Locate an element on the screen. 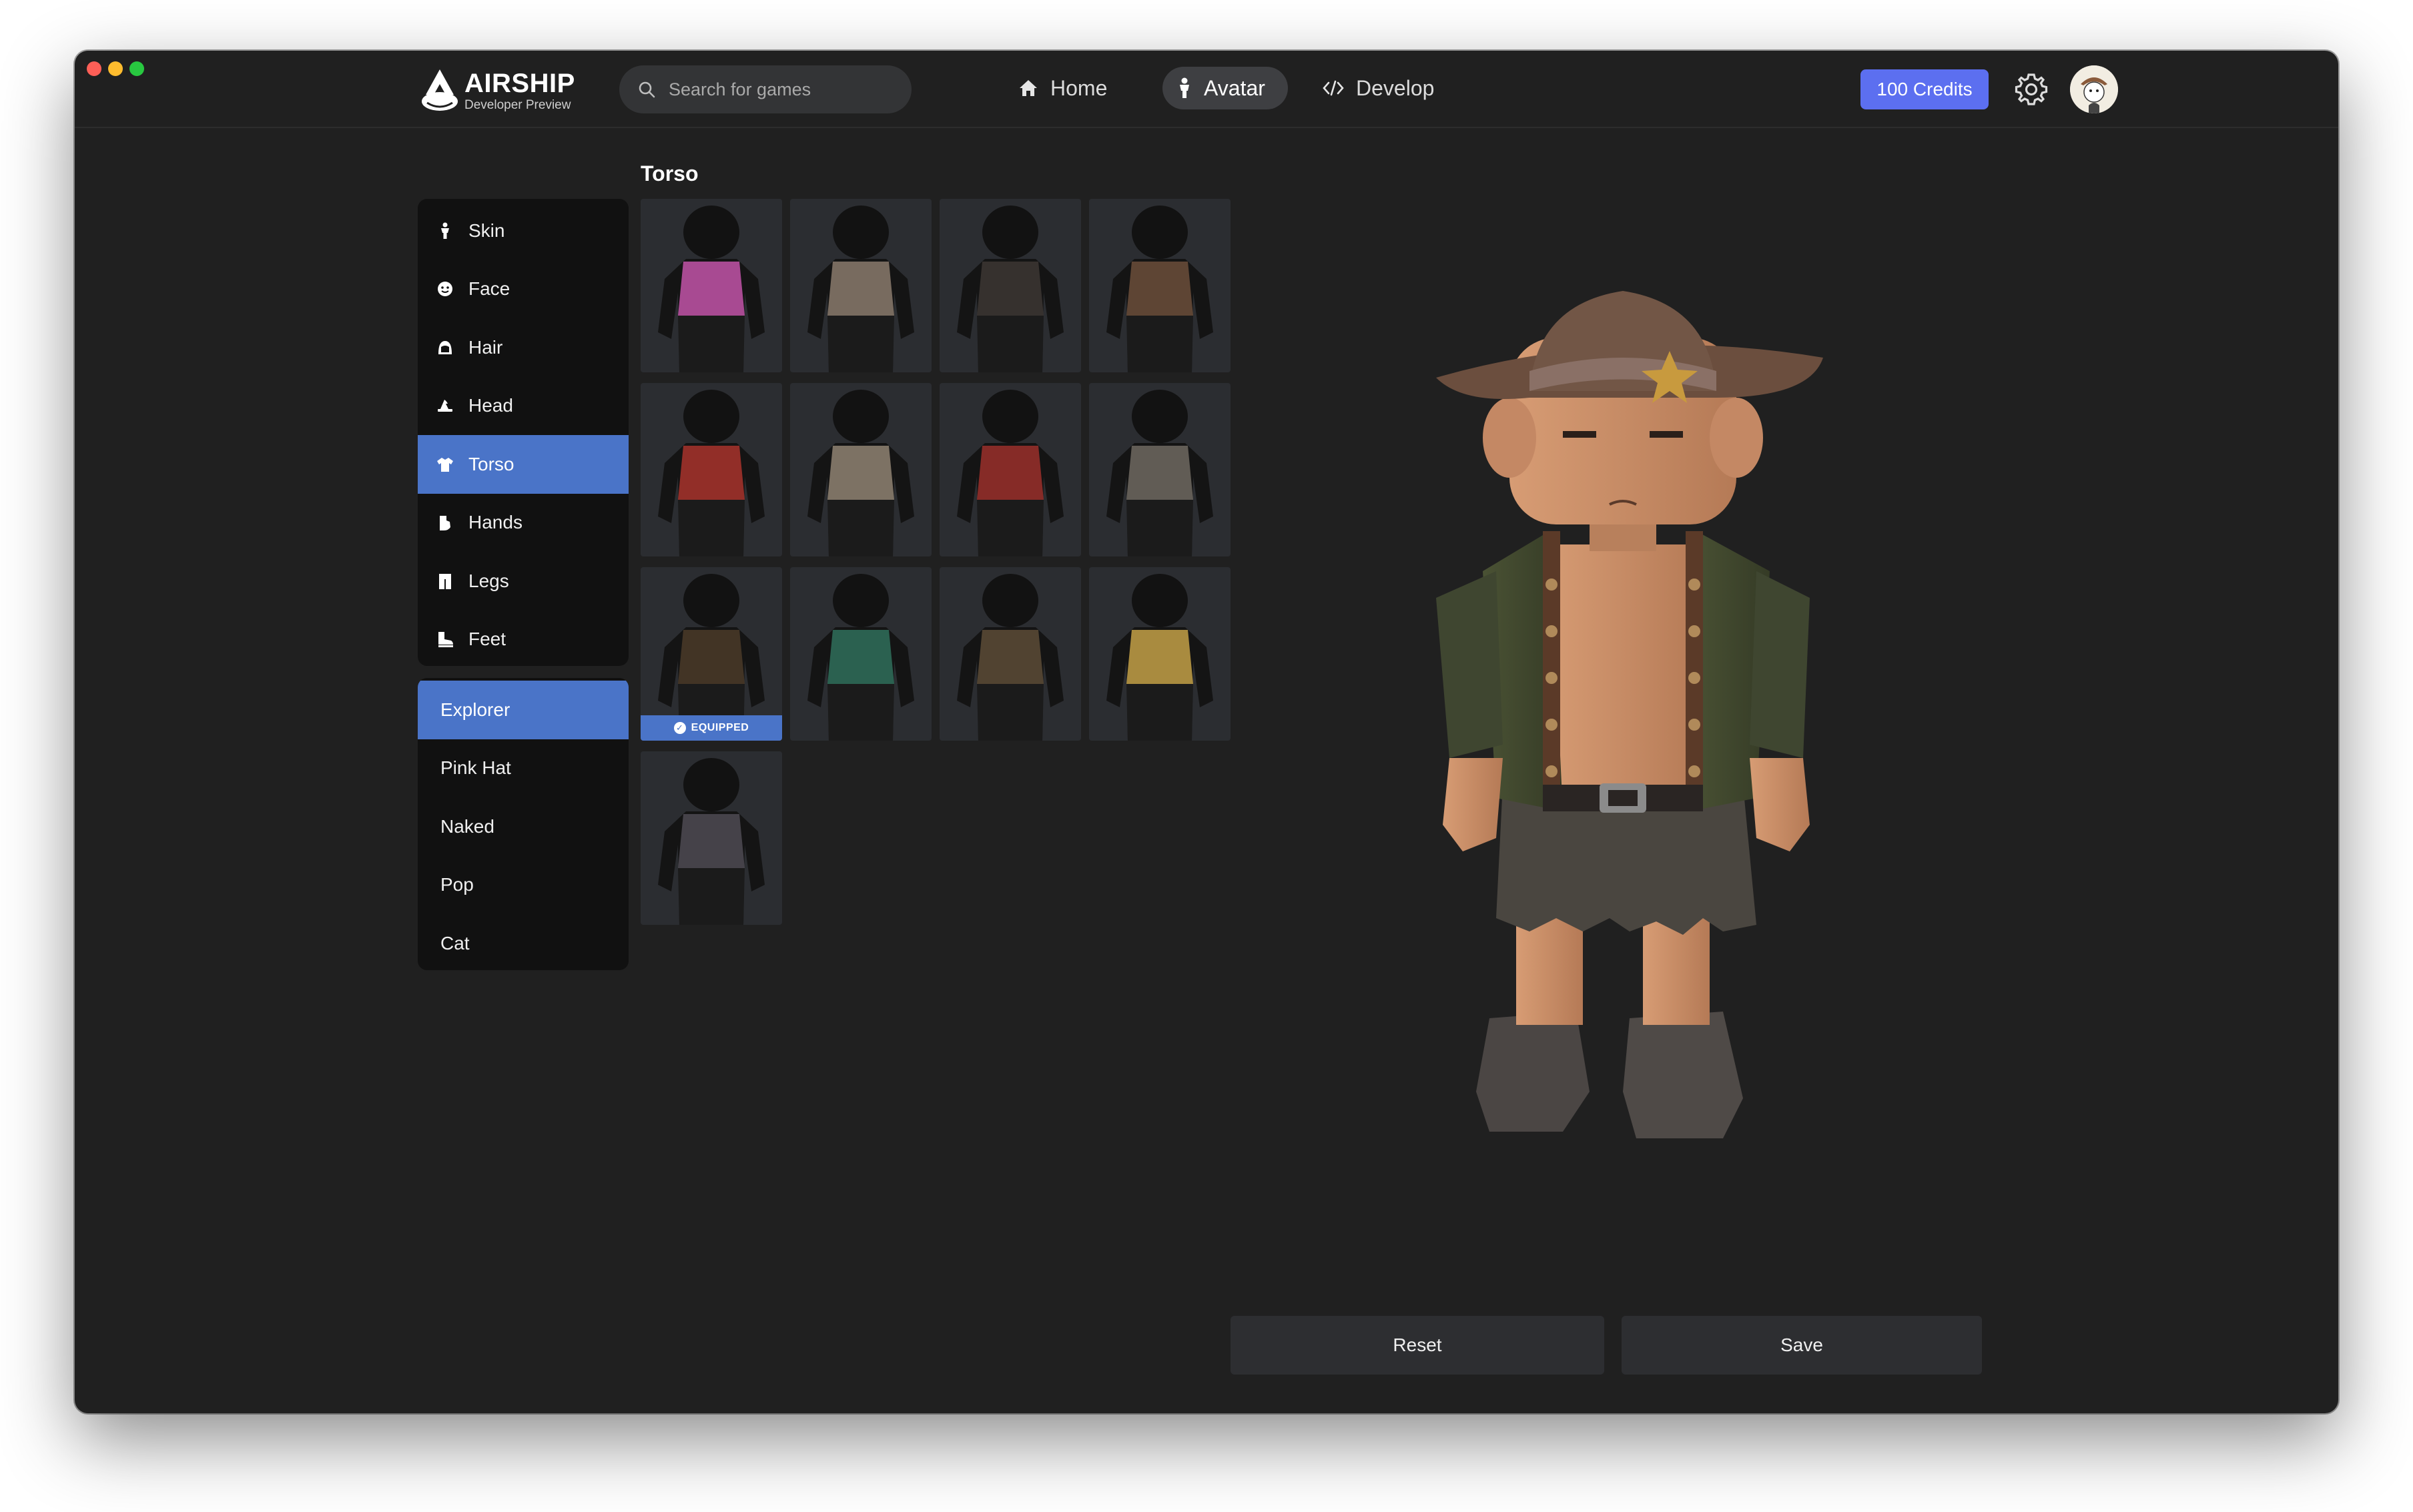 The height and width of the screenshot is (1512, 2413). airship-logo-icon is located at coordinates (440, 90).